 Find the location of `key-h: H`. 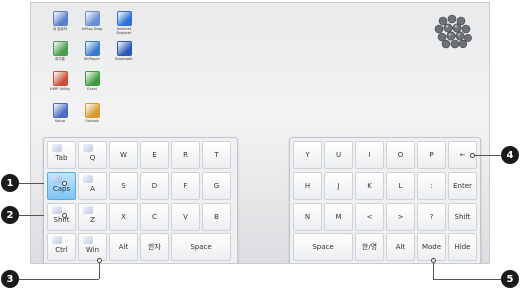

key-h: H is located at coordinates (307, 186).